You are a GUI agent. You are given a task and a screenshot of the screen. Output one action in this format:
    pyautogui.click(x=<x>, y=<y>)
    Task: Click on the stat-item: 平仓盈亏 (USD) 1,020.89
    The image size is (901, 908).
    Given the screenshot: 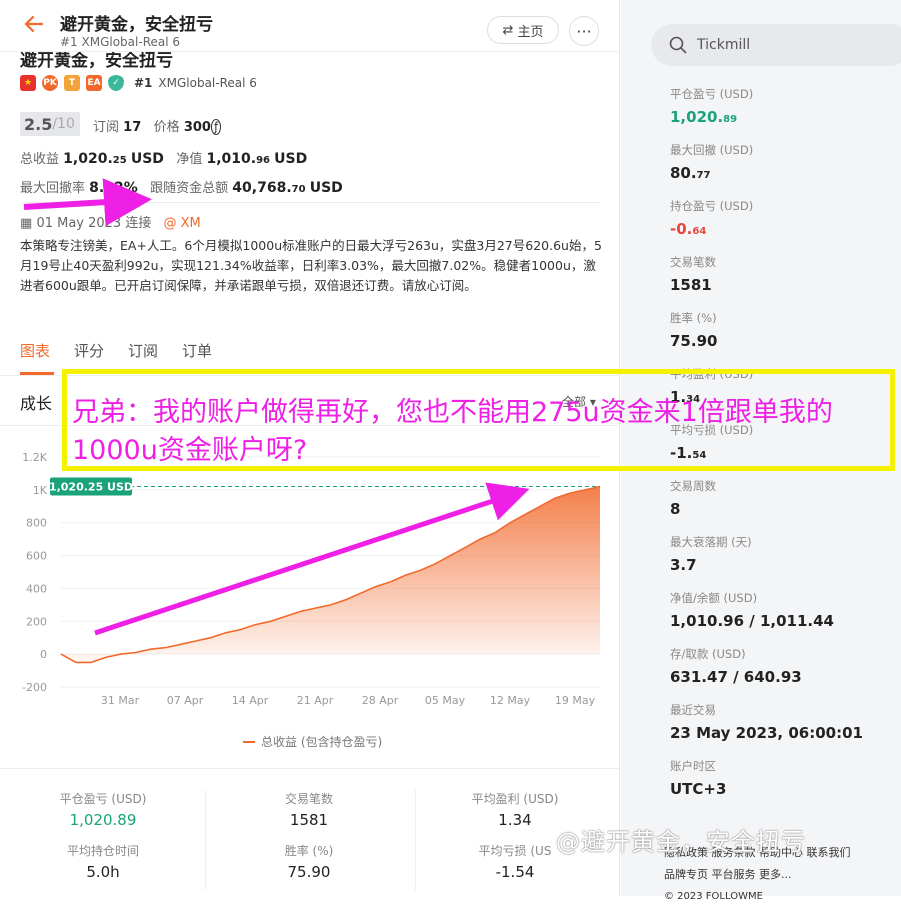 What is the action you would take?
    pyautogui.click(x=766, y=114)
    